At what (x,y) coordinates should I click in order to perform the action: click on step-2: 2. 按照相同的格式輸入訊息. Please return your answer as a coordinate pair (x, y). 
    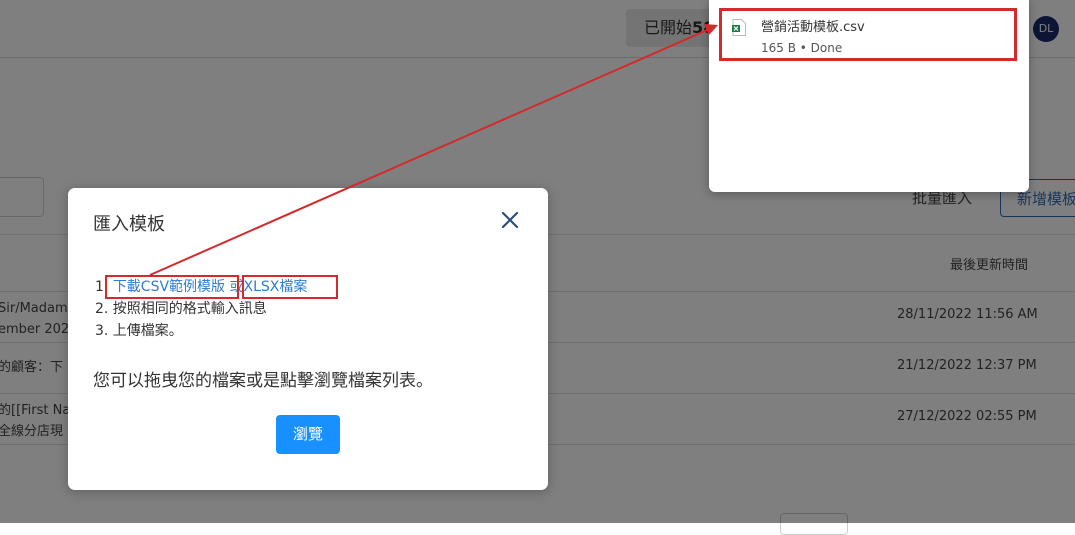
    Looking at the image, I should click on (181, 309).